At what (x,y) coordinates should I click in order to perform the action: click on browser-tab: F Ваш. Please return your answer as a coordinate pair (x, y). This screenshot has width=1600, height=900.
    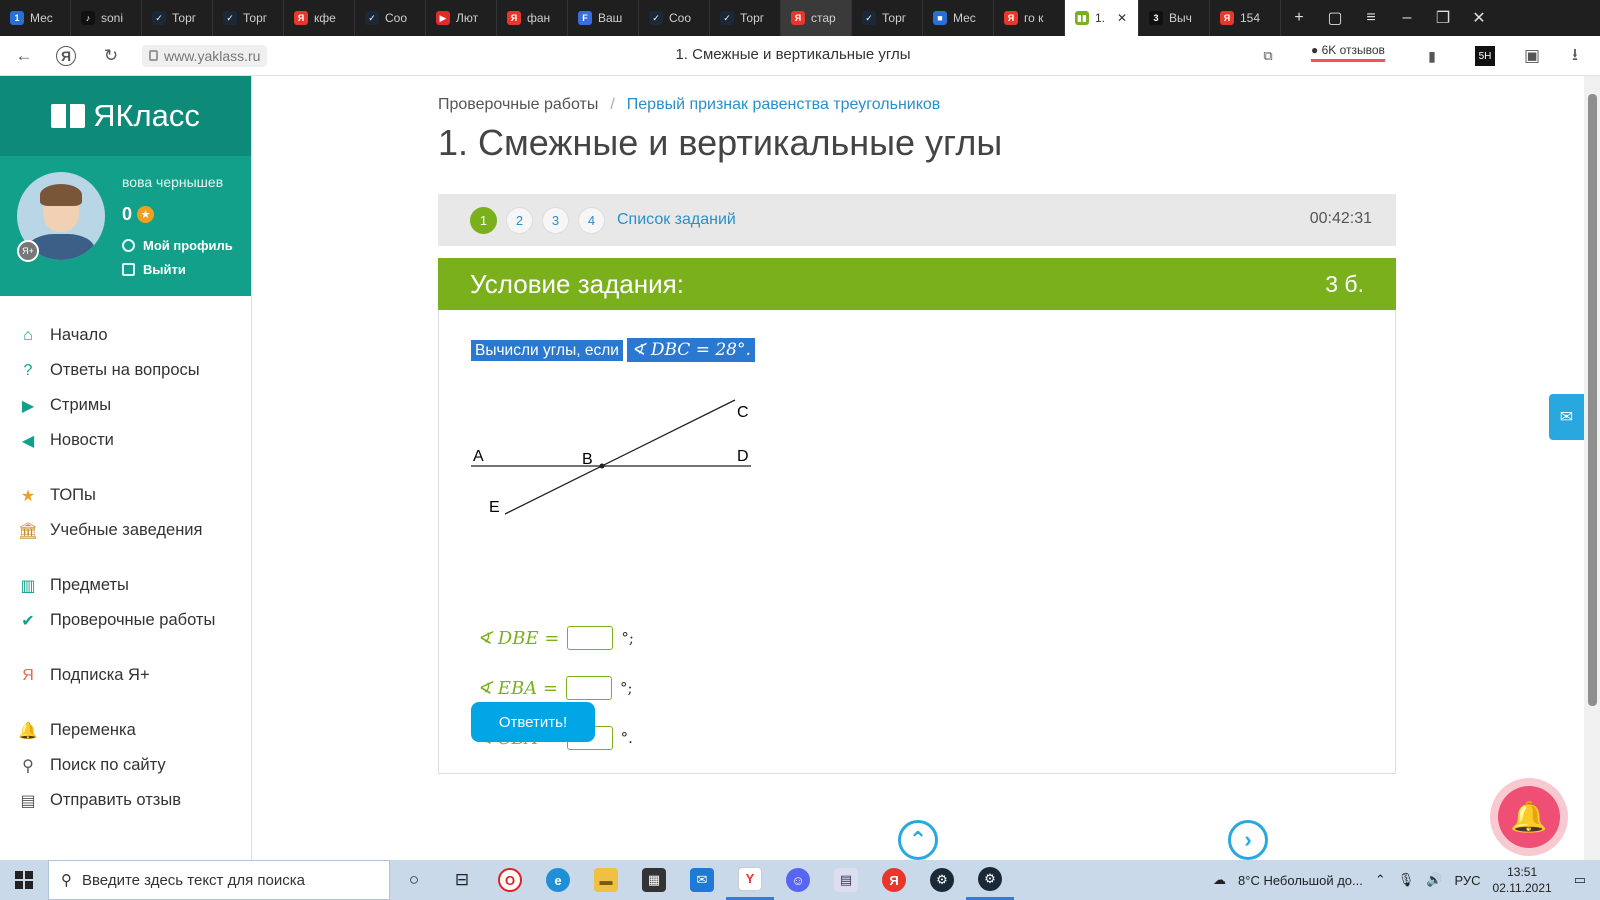
    Looking at the image, I should click on (603, 18).